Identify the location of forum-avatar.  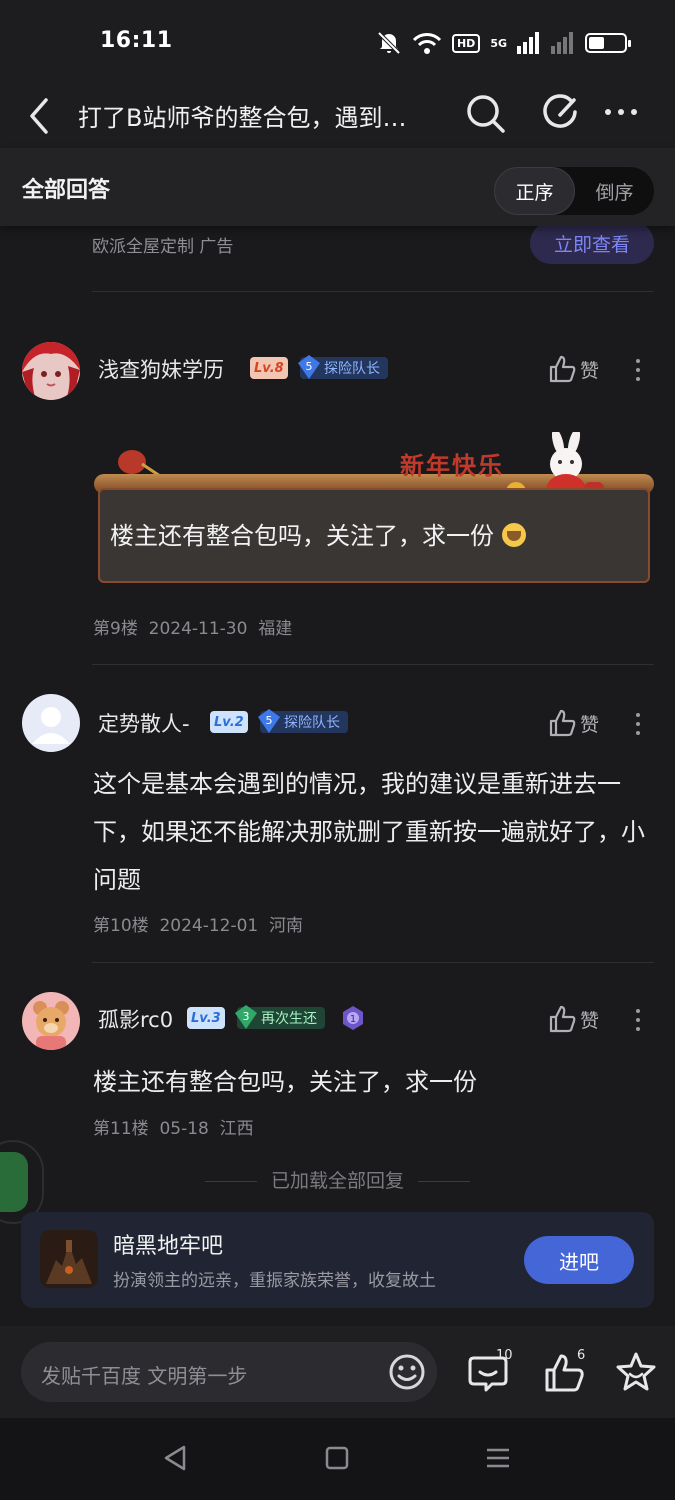
(69, 1259).